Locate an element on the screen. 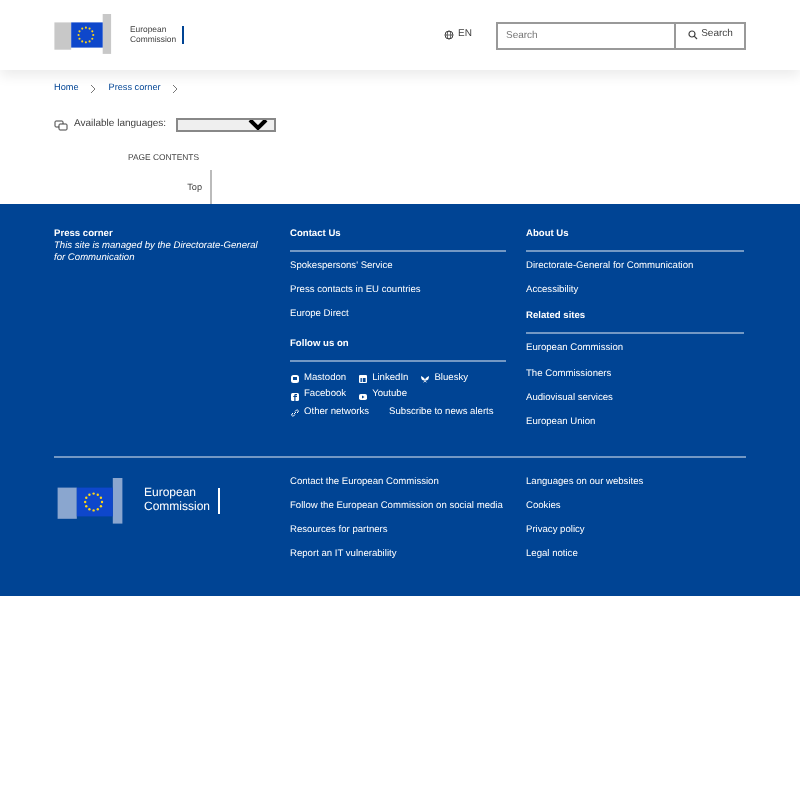  youtube-icon is located at coordinates (363, 396).